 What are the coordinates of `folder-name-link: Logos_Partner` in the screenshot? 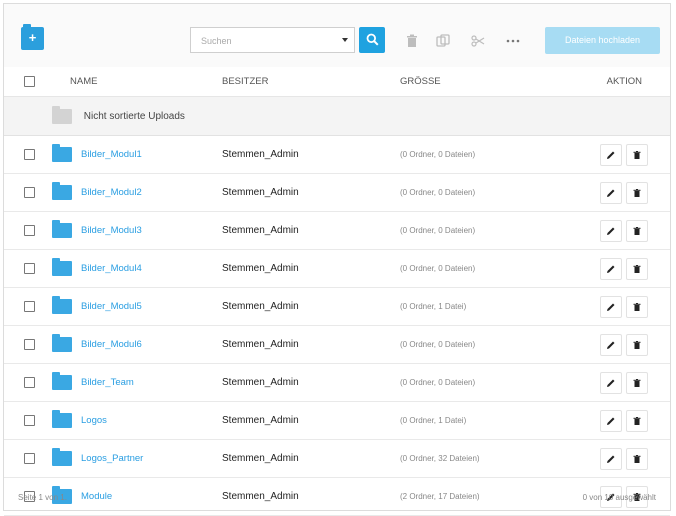 It's located at (112, 458).